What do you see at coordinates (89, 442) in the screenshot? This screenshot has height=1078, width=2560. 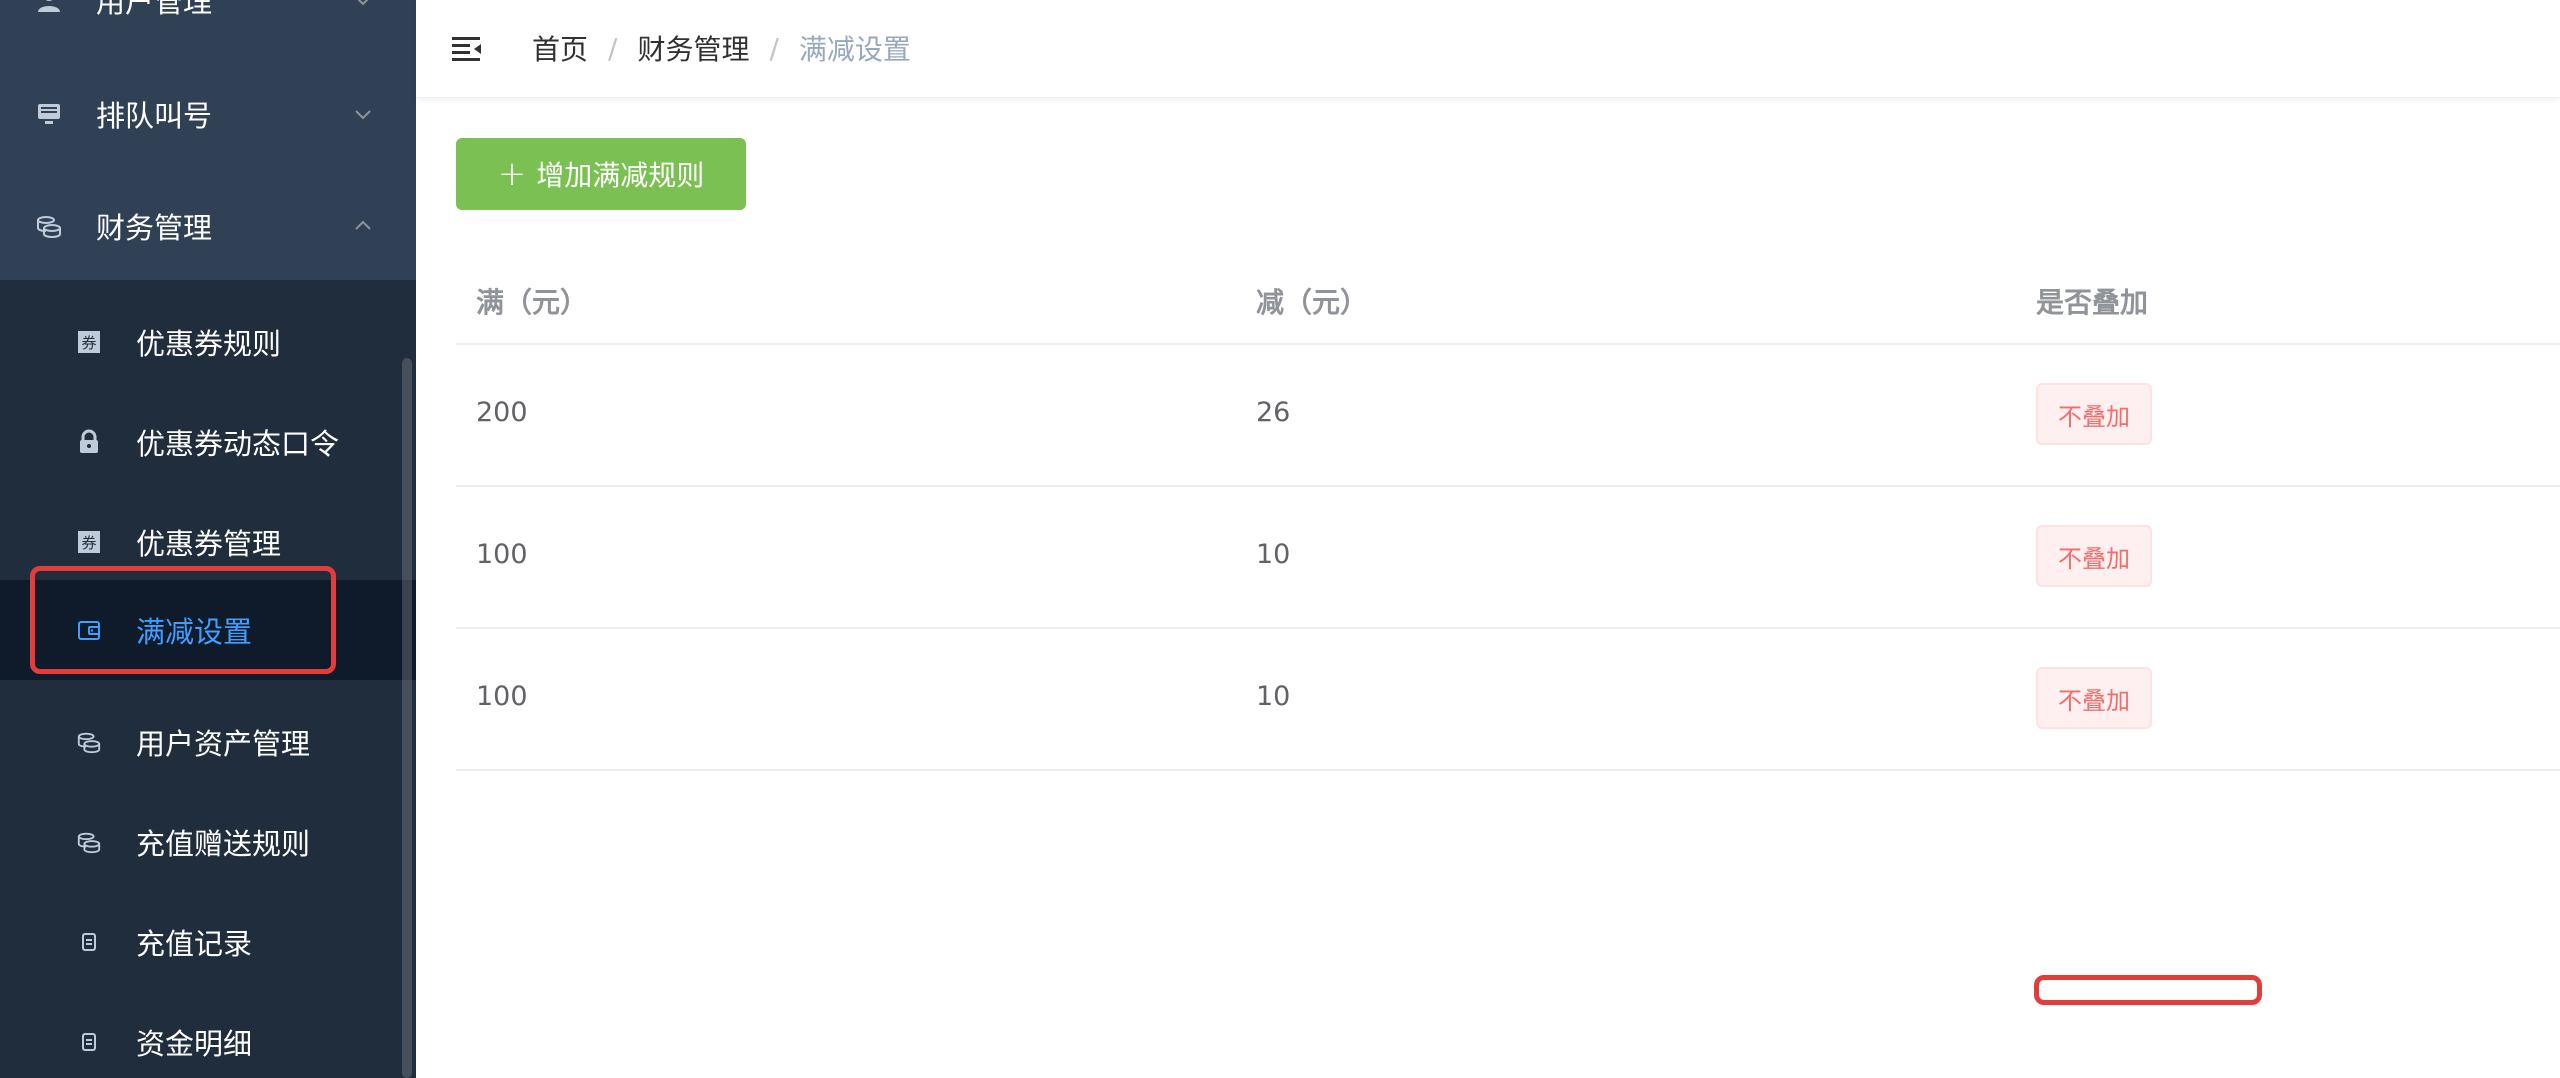 I see `lock-icon` at bounding box center [89, 442].